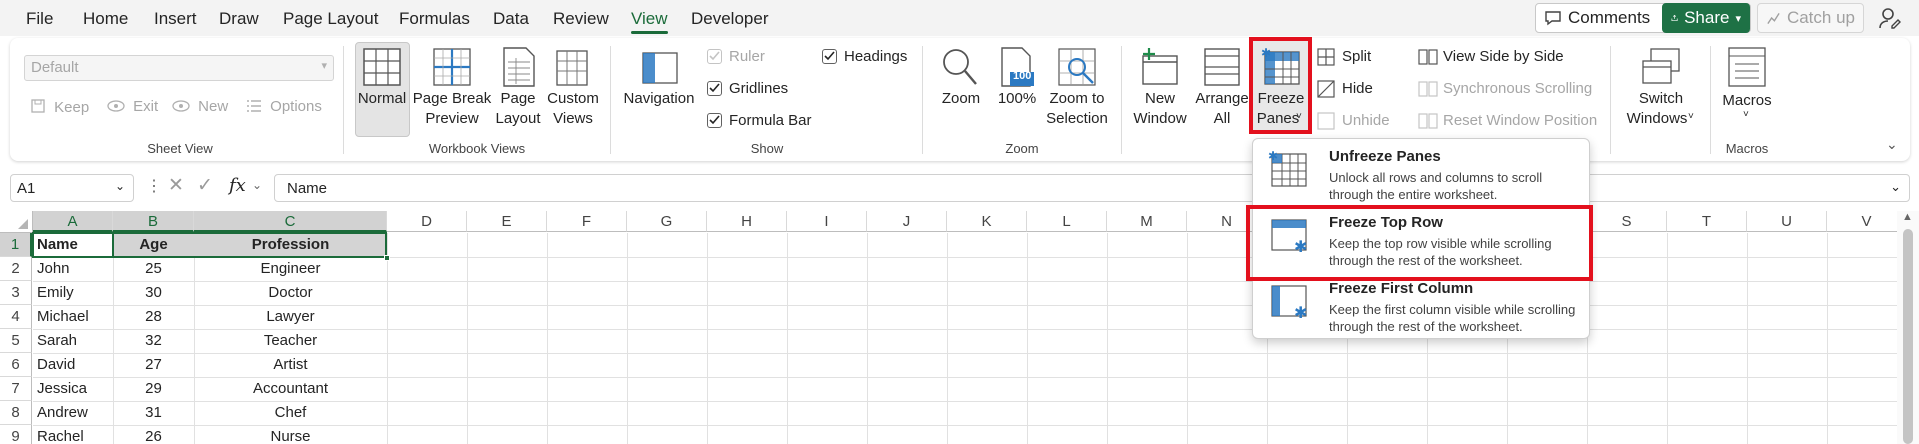 The height and width of the screenshot is (444, 1919). What do you see at coordinates (714, 88) in the screenshot?
I see `gridlines-checkbox` at bounding box center [714, 88].